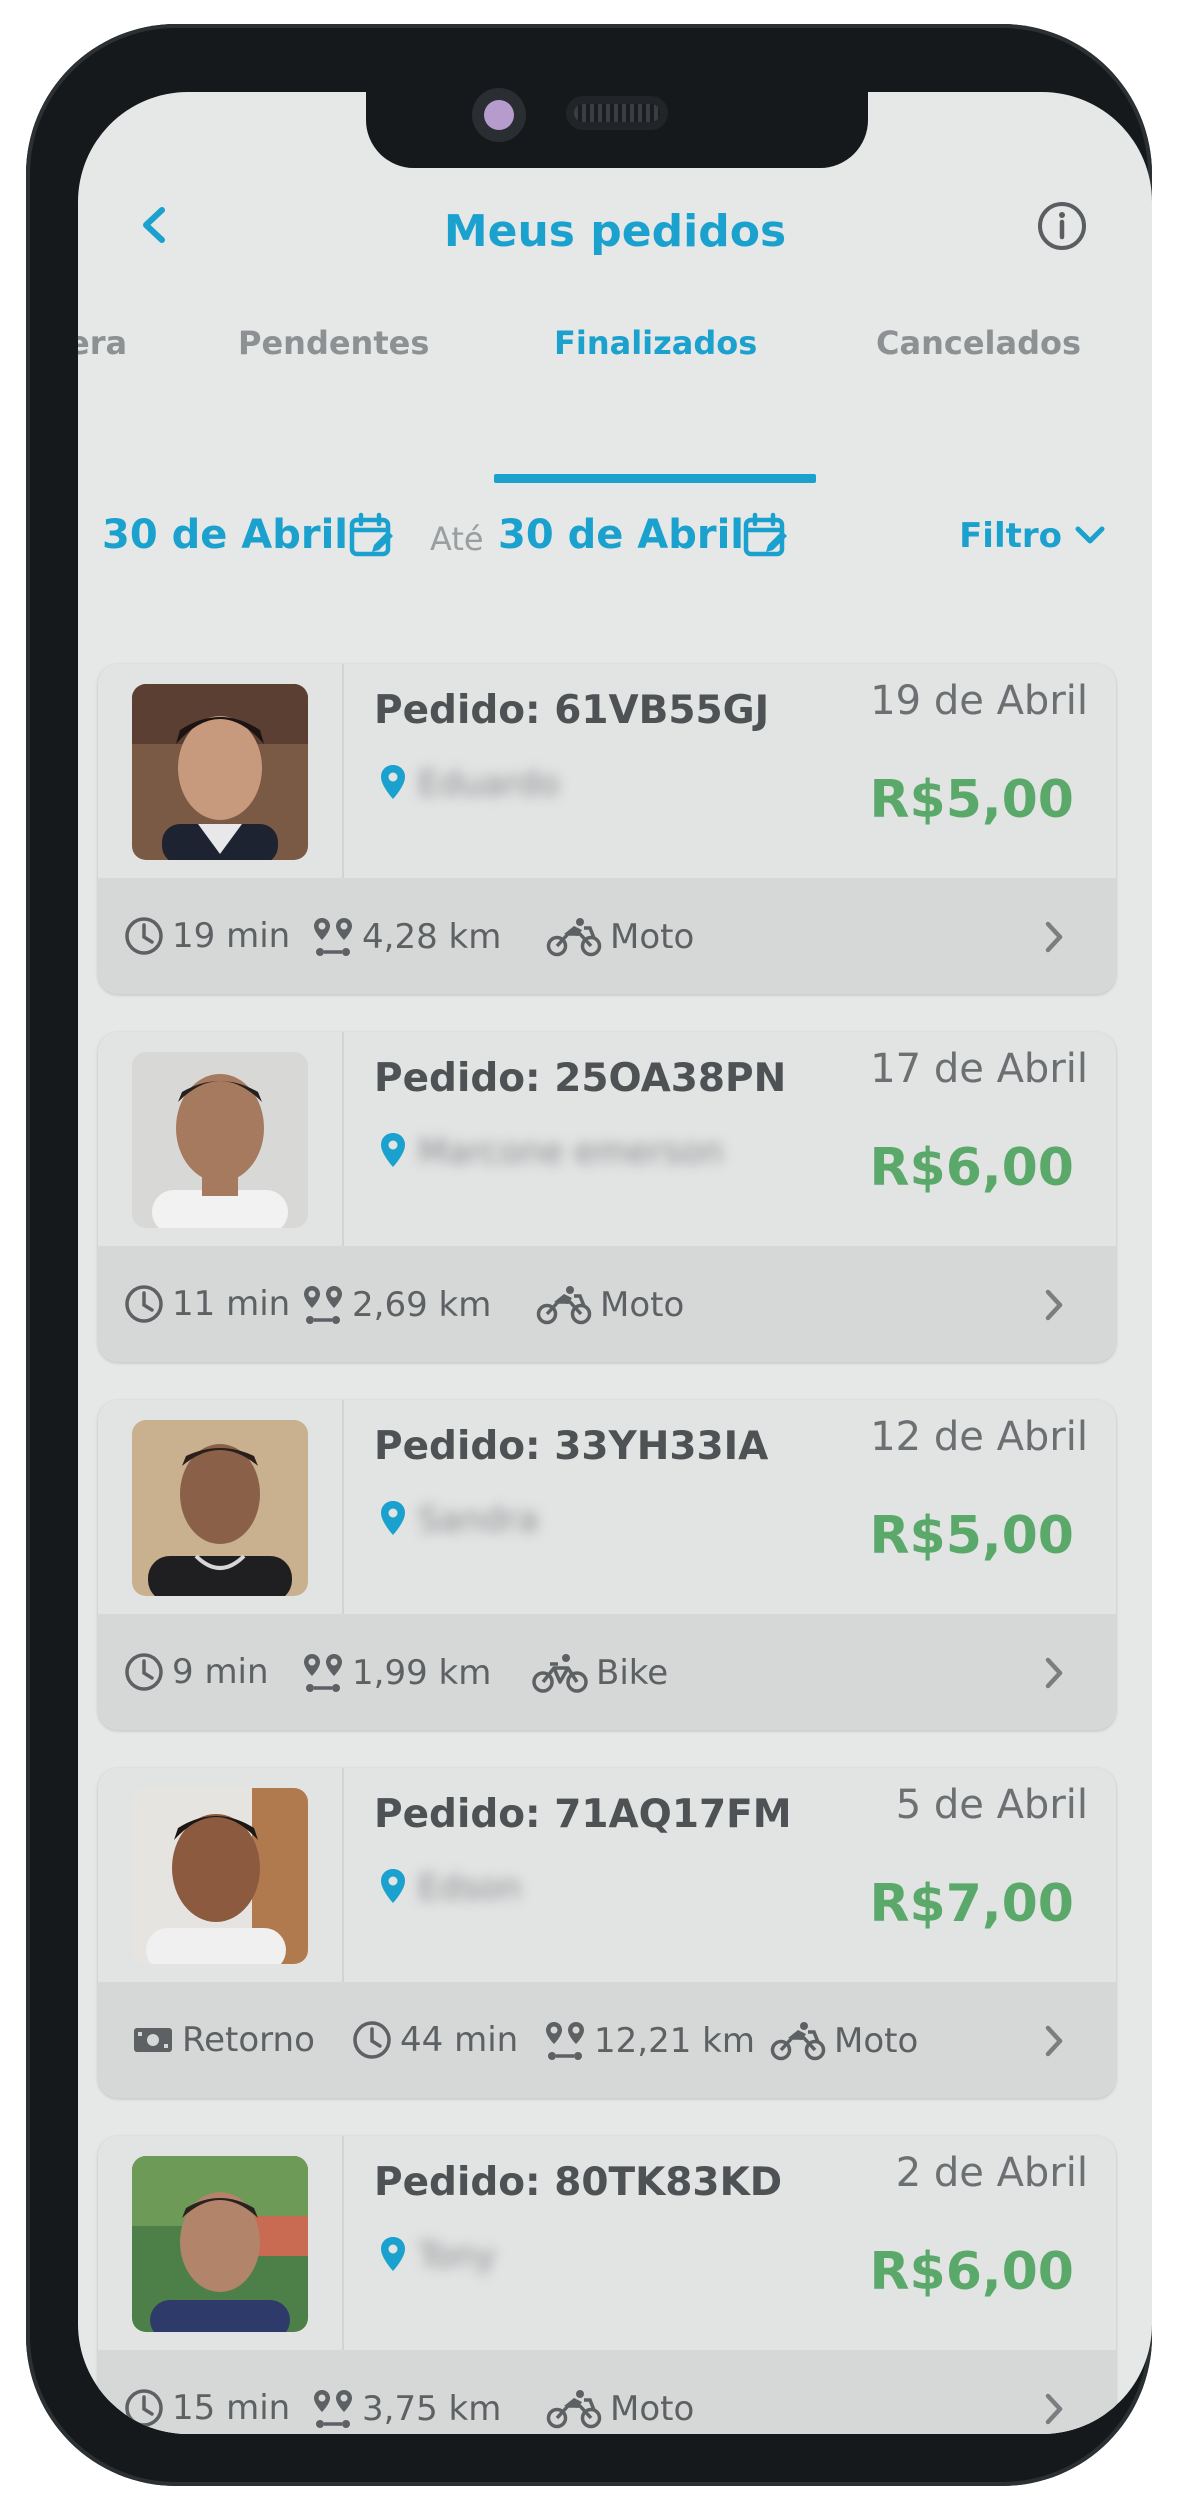 The height and width of the screenshot is (2511, 1178). I want to click on tab-bar: era Pendentes Finalizados Cancelados, so click(615, 355).